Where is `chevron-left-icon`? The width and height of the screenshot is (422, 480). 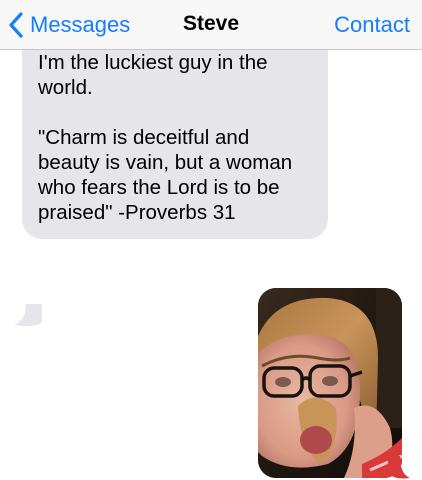
chevron-left-icon is located at coordinates (16, 25).